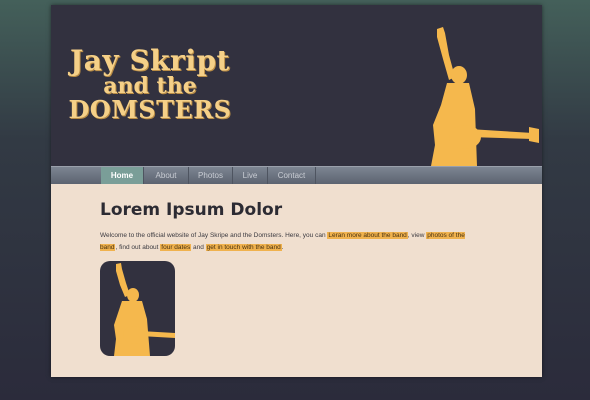 The width and height of the screenshot is (590, 400). I want to click on nav-home: Home, so click(122, 175).